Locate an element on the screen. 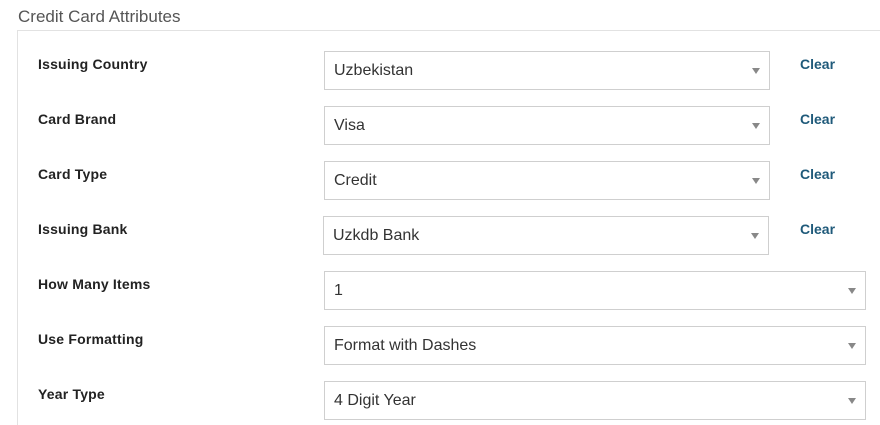  how-many-items-select: 1 is located at coordinates (595, 290).